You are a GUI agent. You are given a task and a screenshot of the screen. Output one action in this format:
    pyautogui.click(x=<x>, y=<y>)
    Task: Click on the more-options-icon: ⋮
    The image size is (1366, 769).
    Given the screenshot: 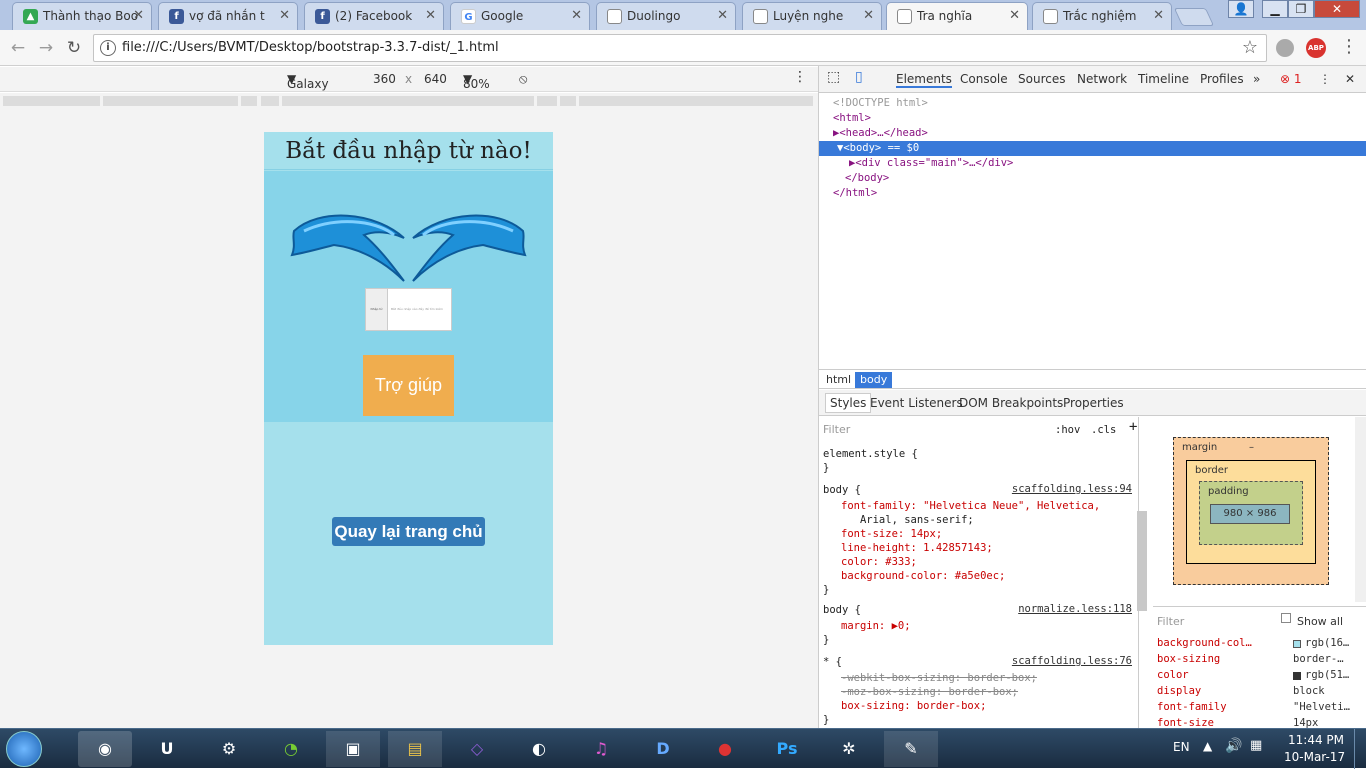 What is the action you would take?
    pyautogui.click(x=800, y=77)
    